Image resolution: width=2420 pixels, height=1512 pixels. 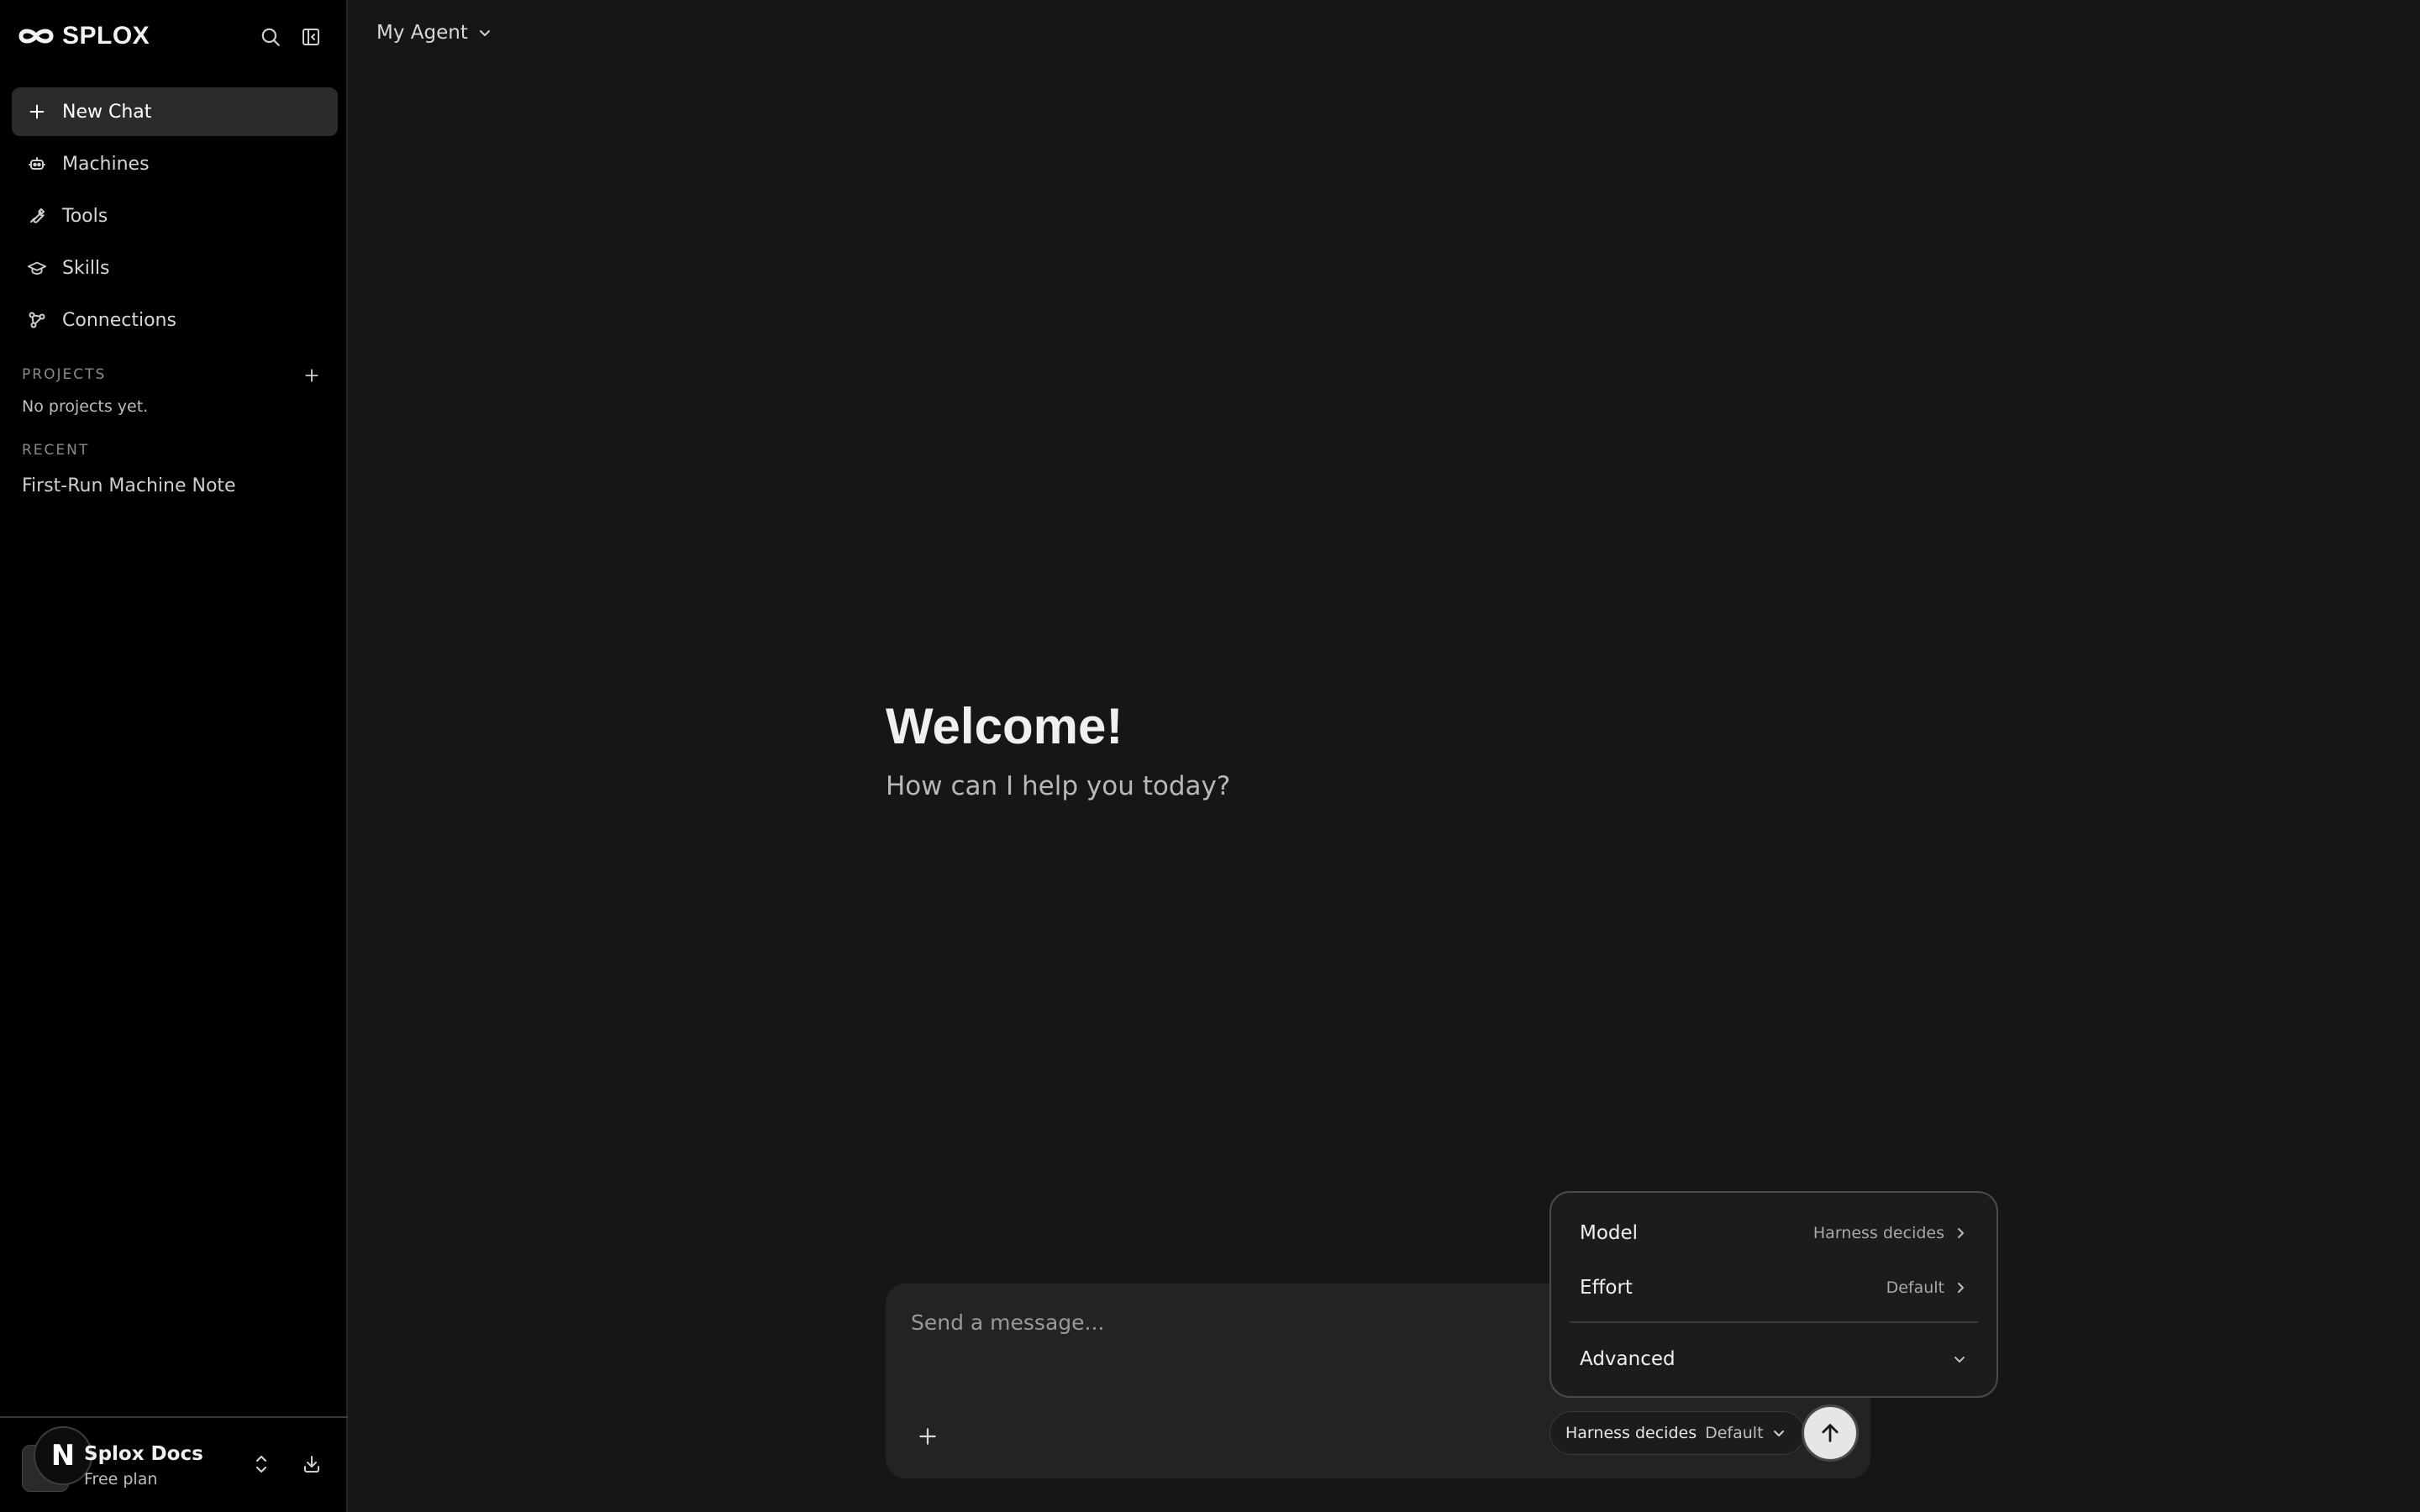 I want to click on menu-item-model: Model Harness decides, so click(x=1773, y=1233).